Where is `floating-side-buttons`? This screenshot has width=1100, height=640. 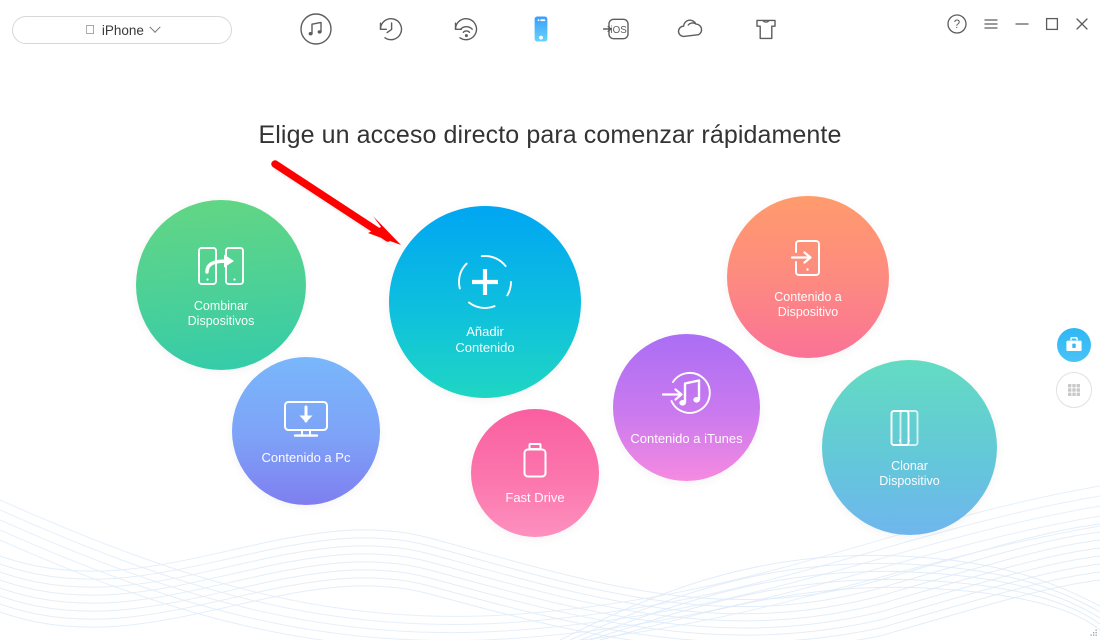
floating-side-buttons is located at coordinates (1074, 368).